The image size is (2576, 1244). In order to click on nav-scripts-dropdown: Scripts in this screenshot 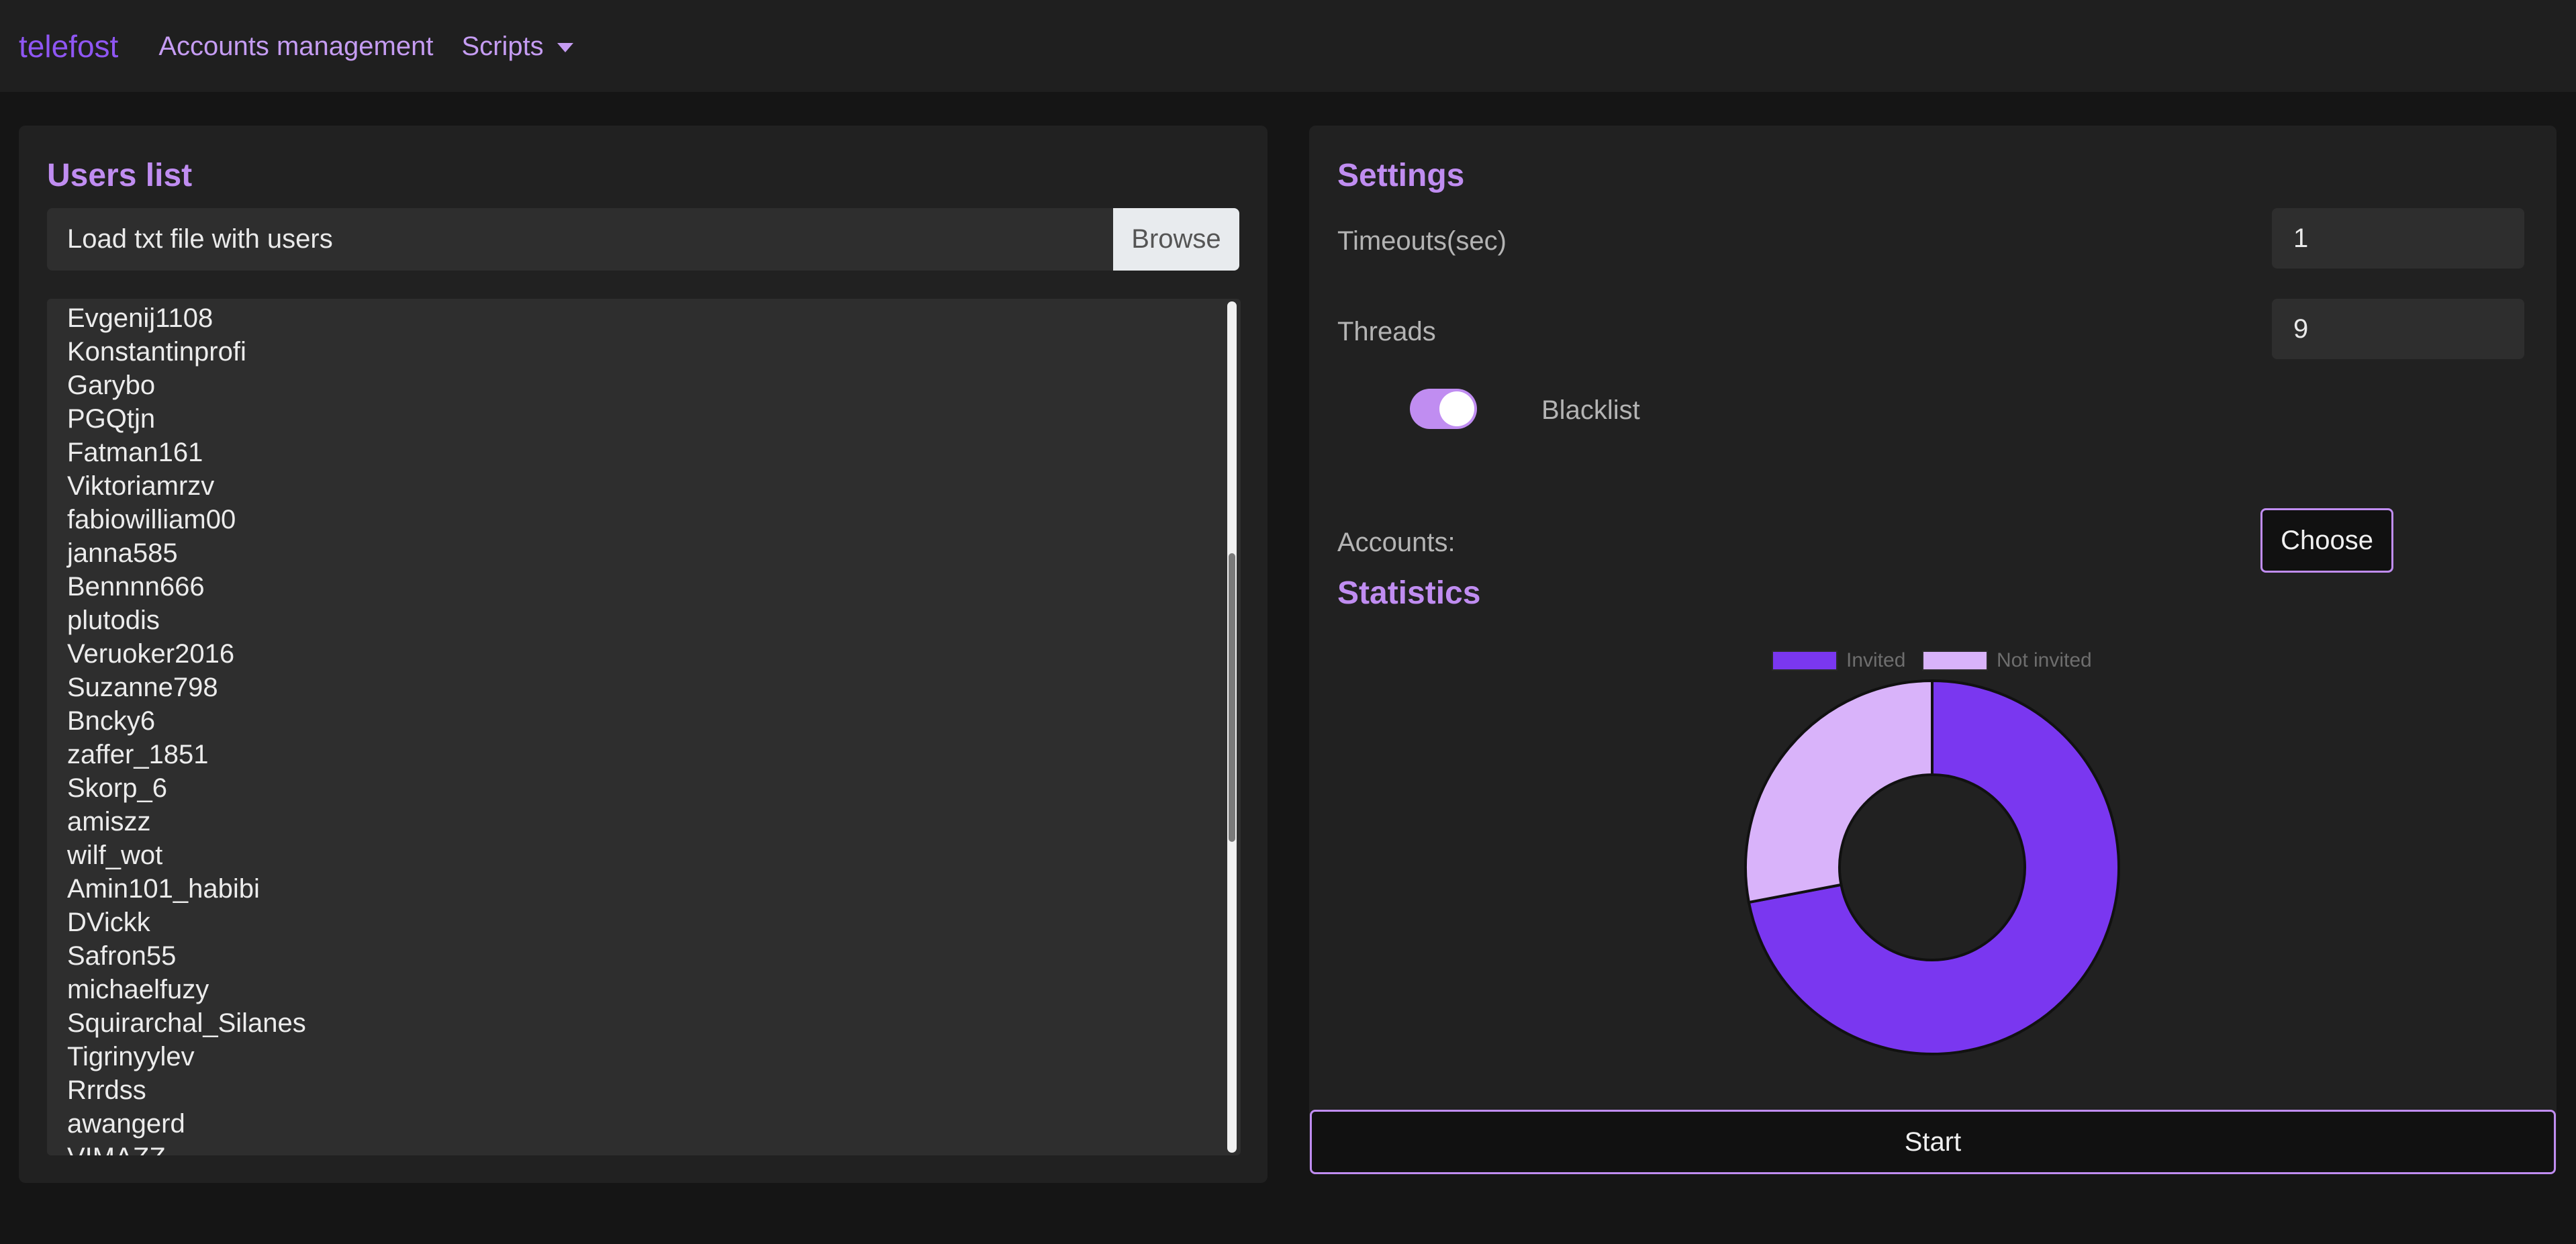, I will do `click(517, 47)`.